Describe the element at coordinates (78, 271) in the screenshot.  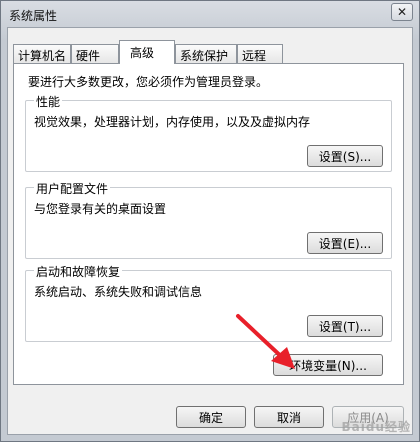
I see `startup-recovery-title: 启动和故障恢复` at that location.